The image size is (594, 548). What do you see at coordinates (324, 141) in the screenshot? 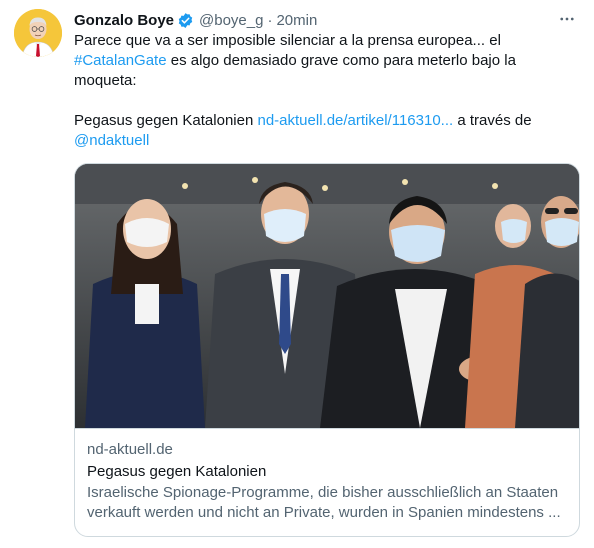
I see `tweet-text-line-5: @ndaktuell` at bounding box center [324, 141].